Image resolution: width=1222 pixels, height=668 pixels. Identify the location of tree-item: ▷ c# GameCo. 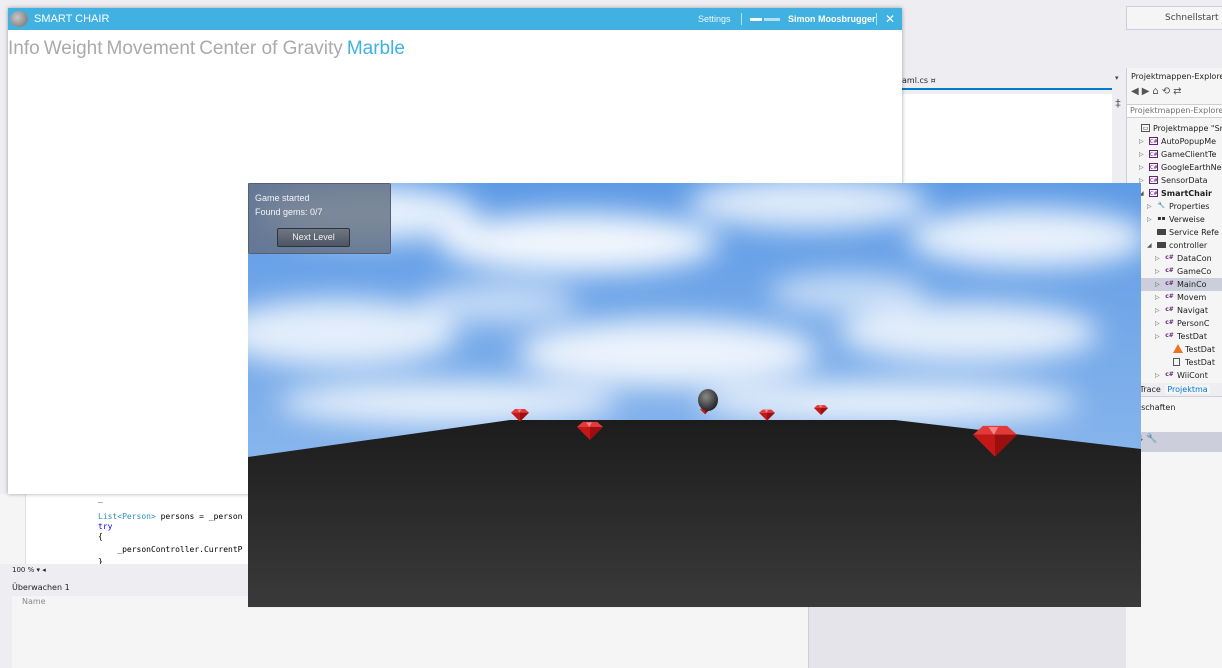
(1174, 271).